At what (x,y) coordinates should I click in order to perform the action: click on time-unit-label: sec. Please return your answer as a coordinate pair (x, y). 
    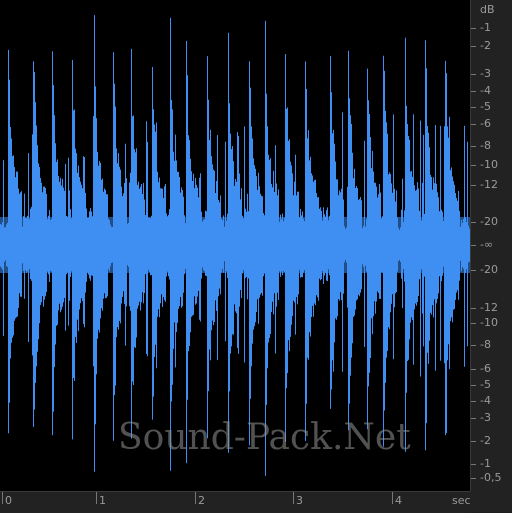
    Looking at the image, I should click on (461, 500).